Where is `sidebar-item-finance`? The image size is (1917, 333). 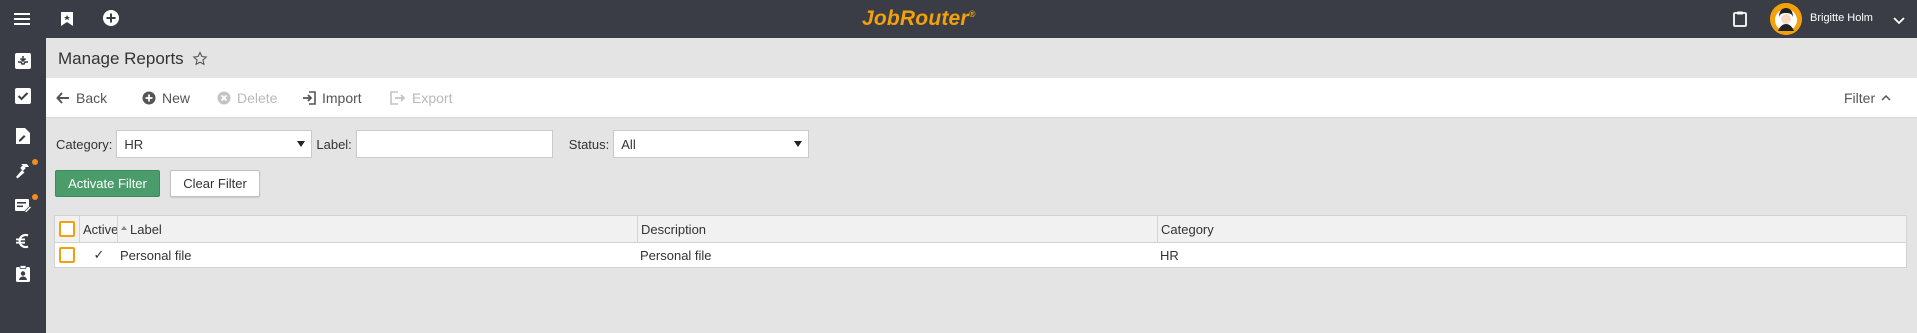
sidebar-item-finance is located at coordinates (23, 241).